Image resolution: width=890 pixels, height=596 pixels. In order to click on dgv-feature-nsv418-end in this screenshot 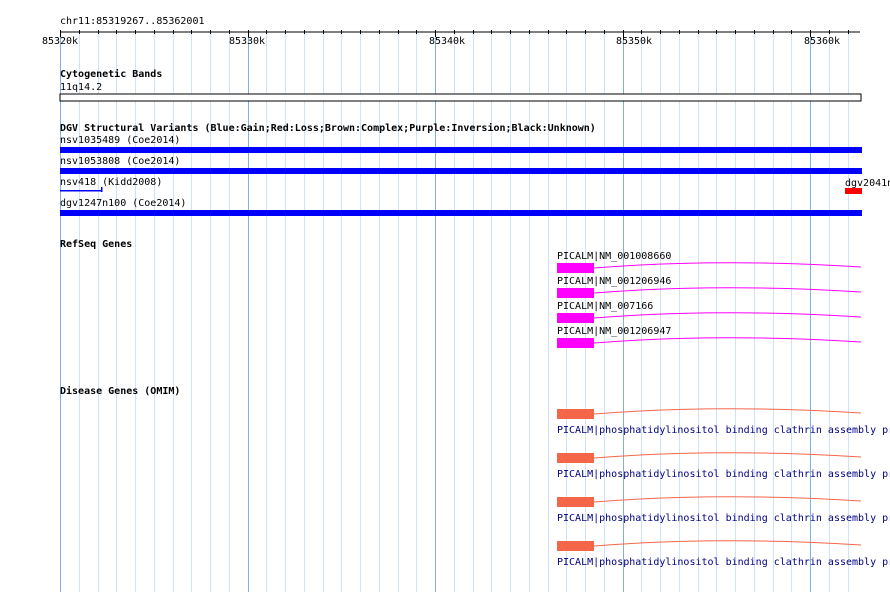, I will do `click(102, 189)`.